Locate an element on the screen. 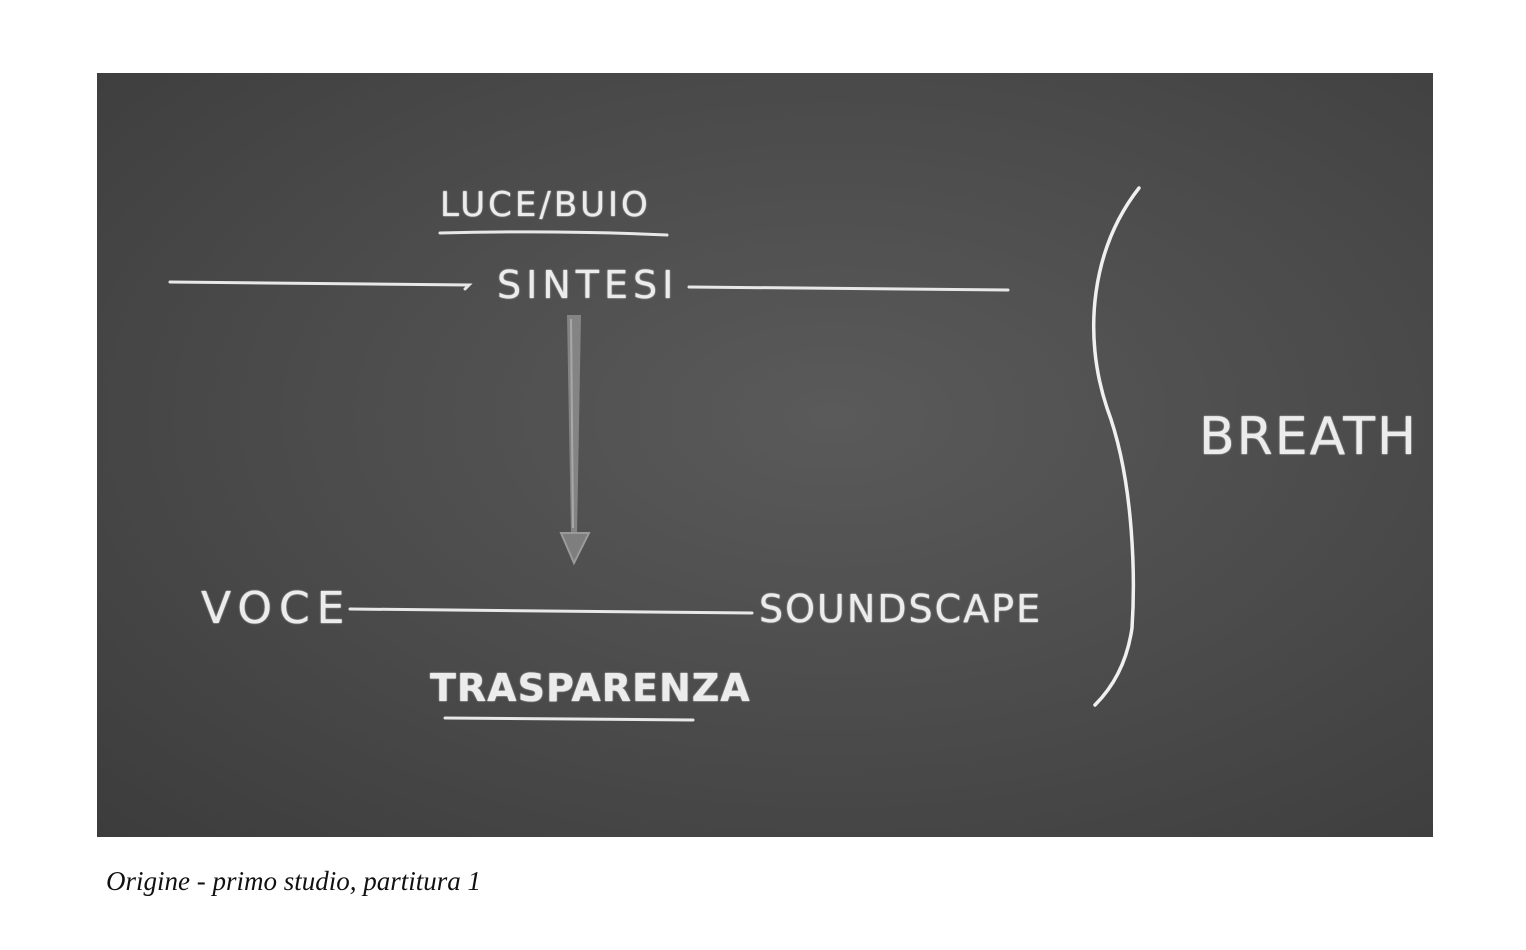 The height and width of the screenshot is (950, 1526). figure-caption: Origine - primo studio, partitura 1 is located at coordinates (294, 881).